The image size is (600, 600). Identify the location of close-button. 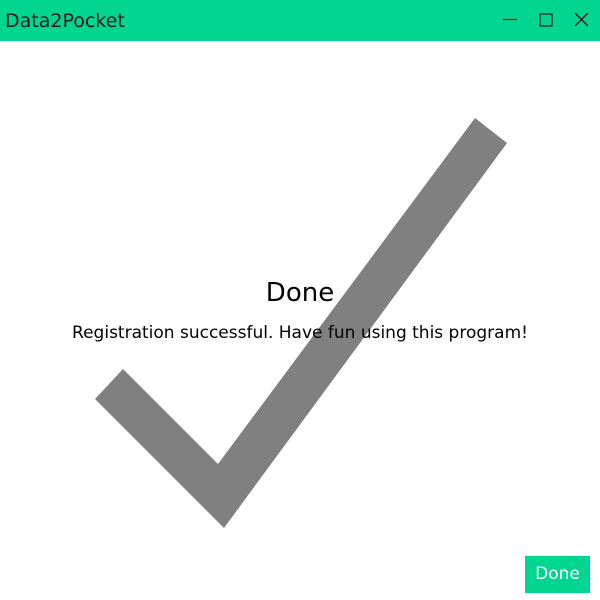
(582, 20).